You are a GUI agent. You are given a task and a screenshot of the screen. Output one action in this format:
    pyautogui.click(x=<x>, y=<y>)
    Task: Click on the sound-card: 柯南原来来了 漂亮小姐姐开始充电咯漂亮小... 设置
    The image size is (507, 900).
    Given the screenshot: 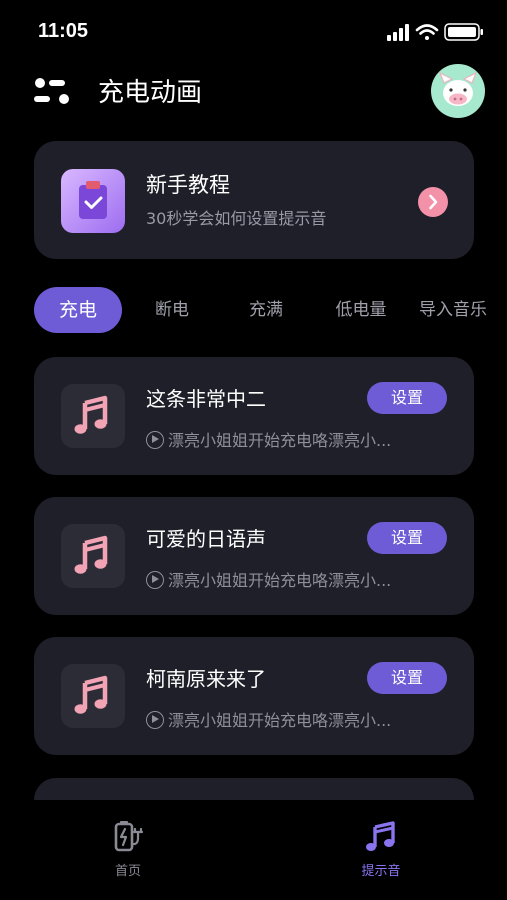 What is the action you would take?
    pyautogui.click(x=254, y=696)
    